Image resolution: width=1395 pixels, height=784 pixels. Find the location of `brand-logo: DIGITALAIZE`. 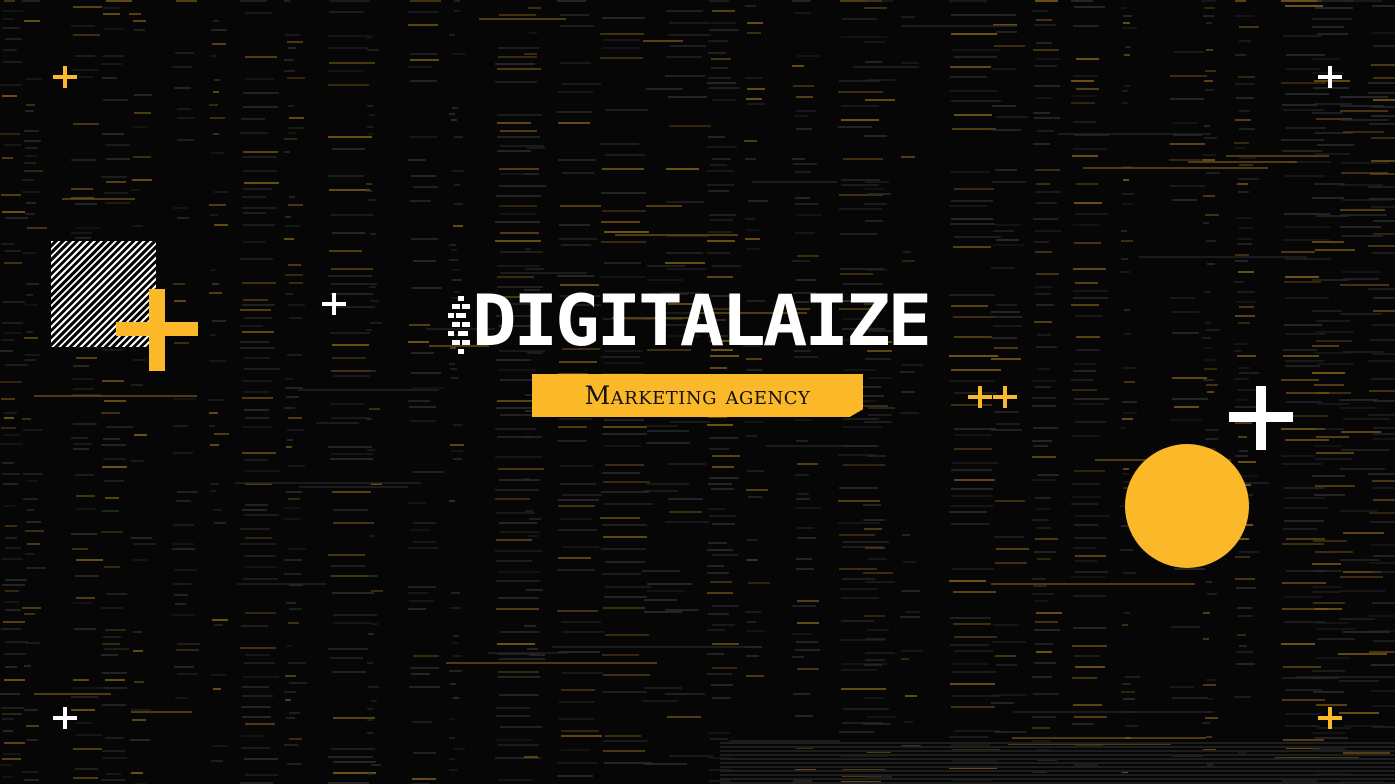

brand-logo: DIGITALAIZE is located at coordinates (698, 324).